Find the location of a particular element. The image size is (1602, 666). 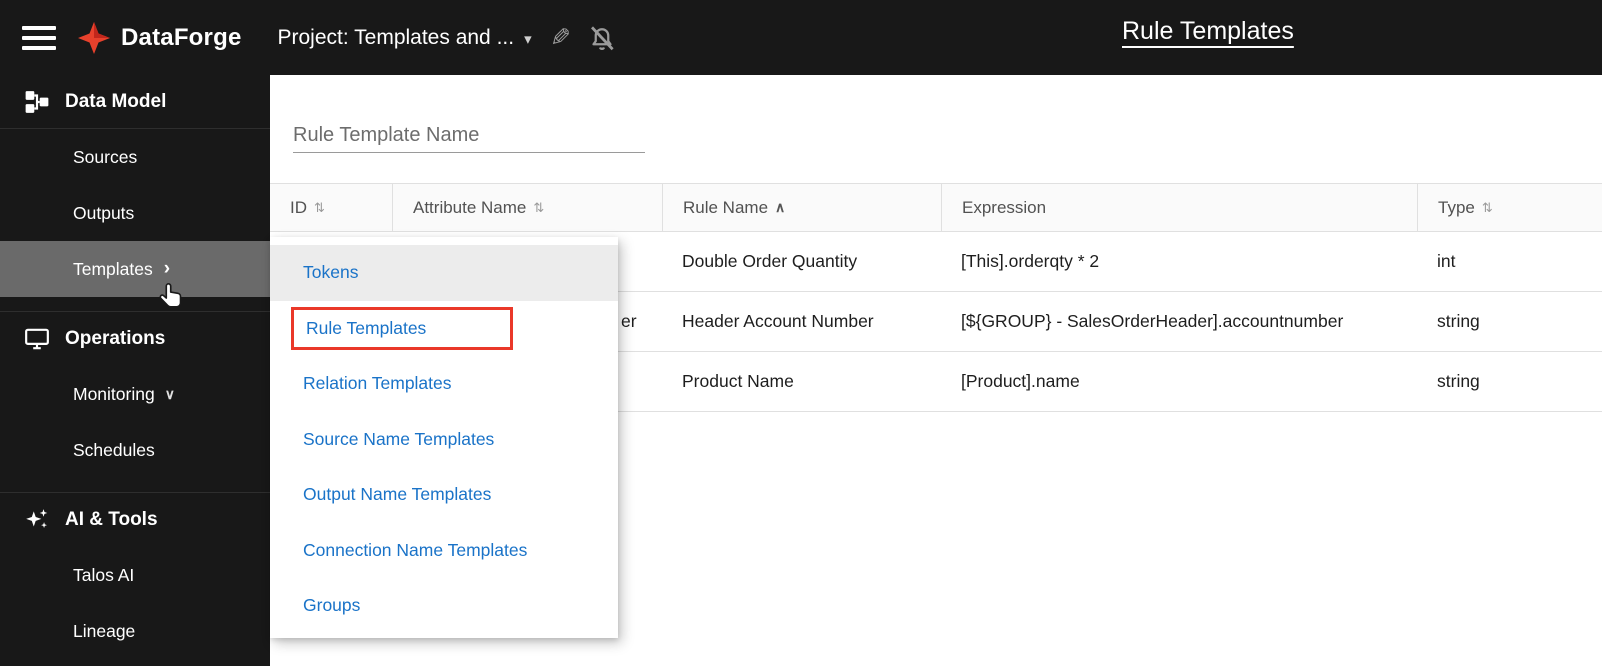

sidebar-section-data-model: Data Model Sources Outputs Templates › is located at coordinates (135, 186).